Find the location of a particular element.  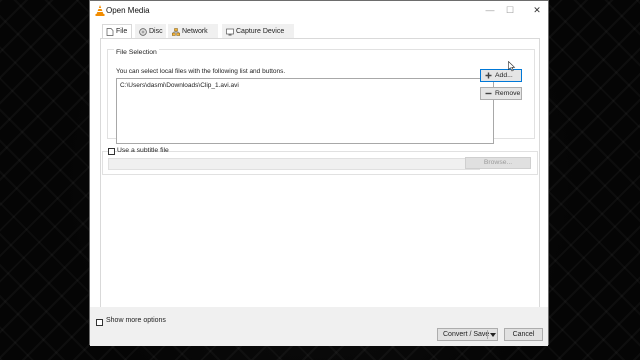

tab-disc-label: Disc is located at coordinates (156, 31).